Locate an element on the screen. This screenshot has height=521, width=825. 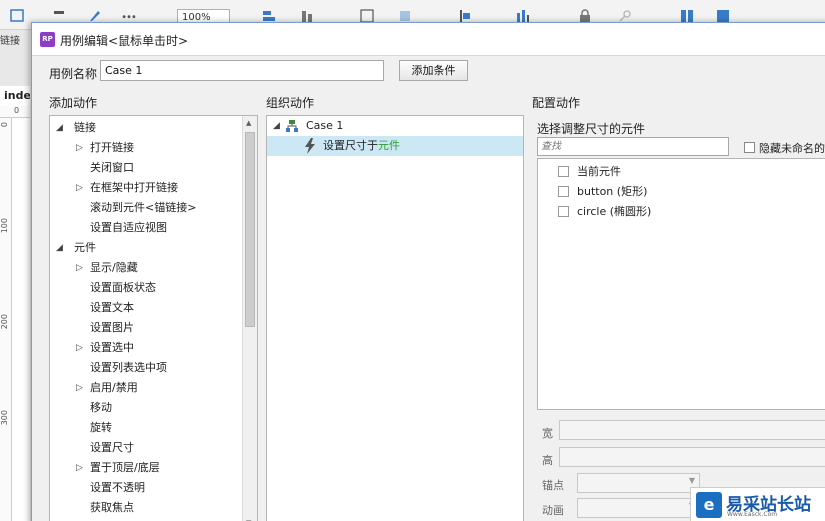
tree-item-label: 元件 is located at coordinates (85, 247).